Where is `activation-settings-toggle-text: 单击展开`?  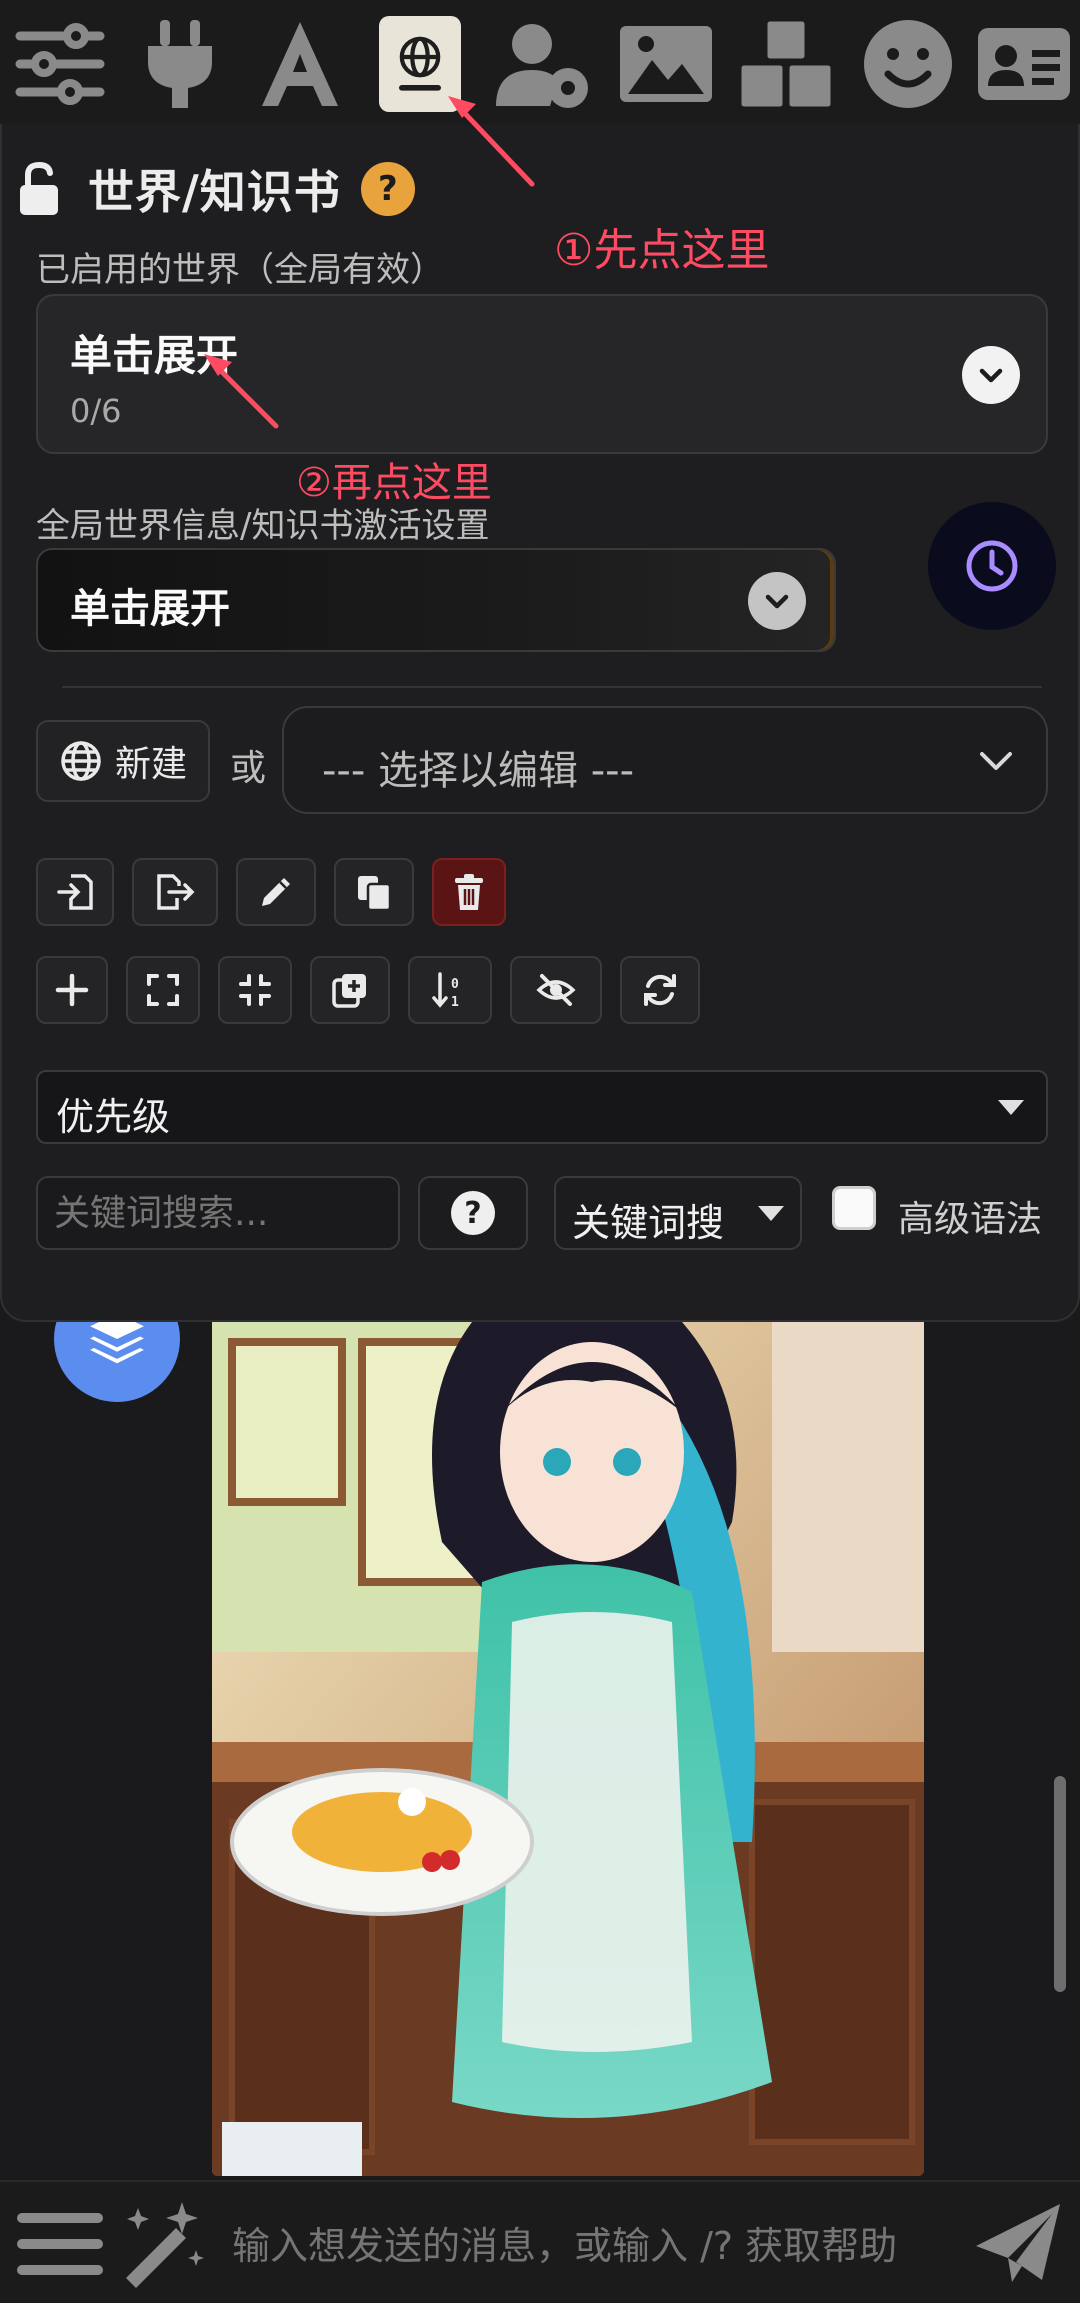
activation-settings-toggle-text: 单击展开 is located at coordinates (150, 609).